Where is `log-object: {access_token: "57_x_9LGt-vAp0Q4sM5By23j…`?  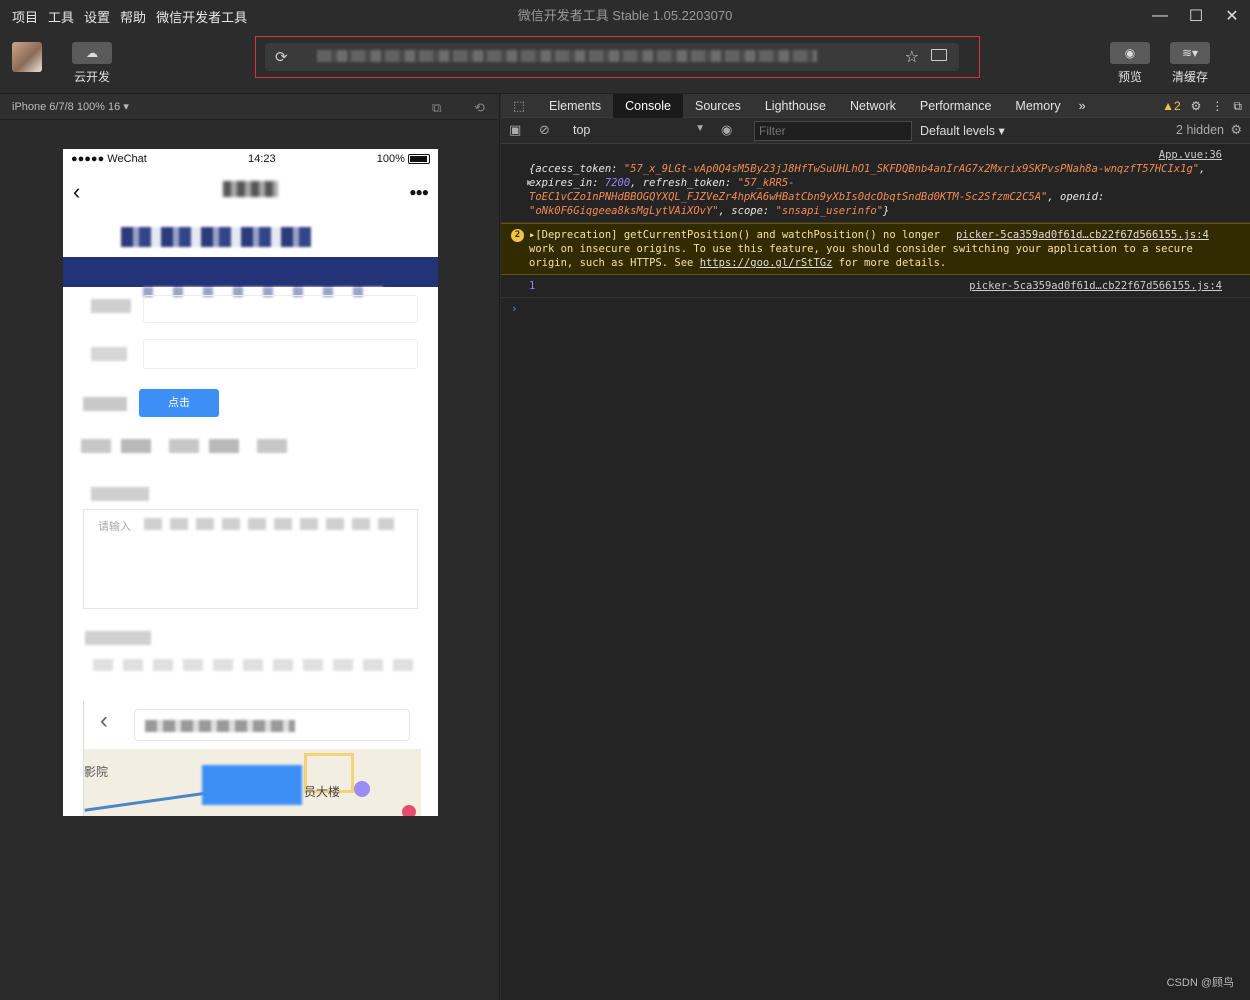
log-object: {access_token: "57_x_9LGt-vAp0Q4sM5By23j… is located at coordinates (867, 190).